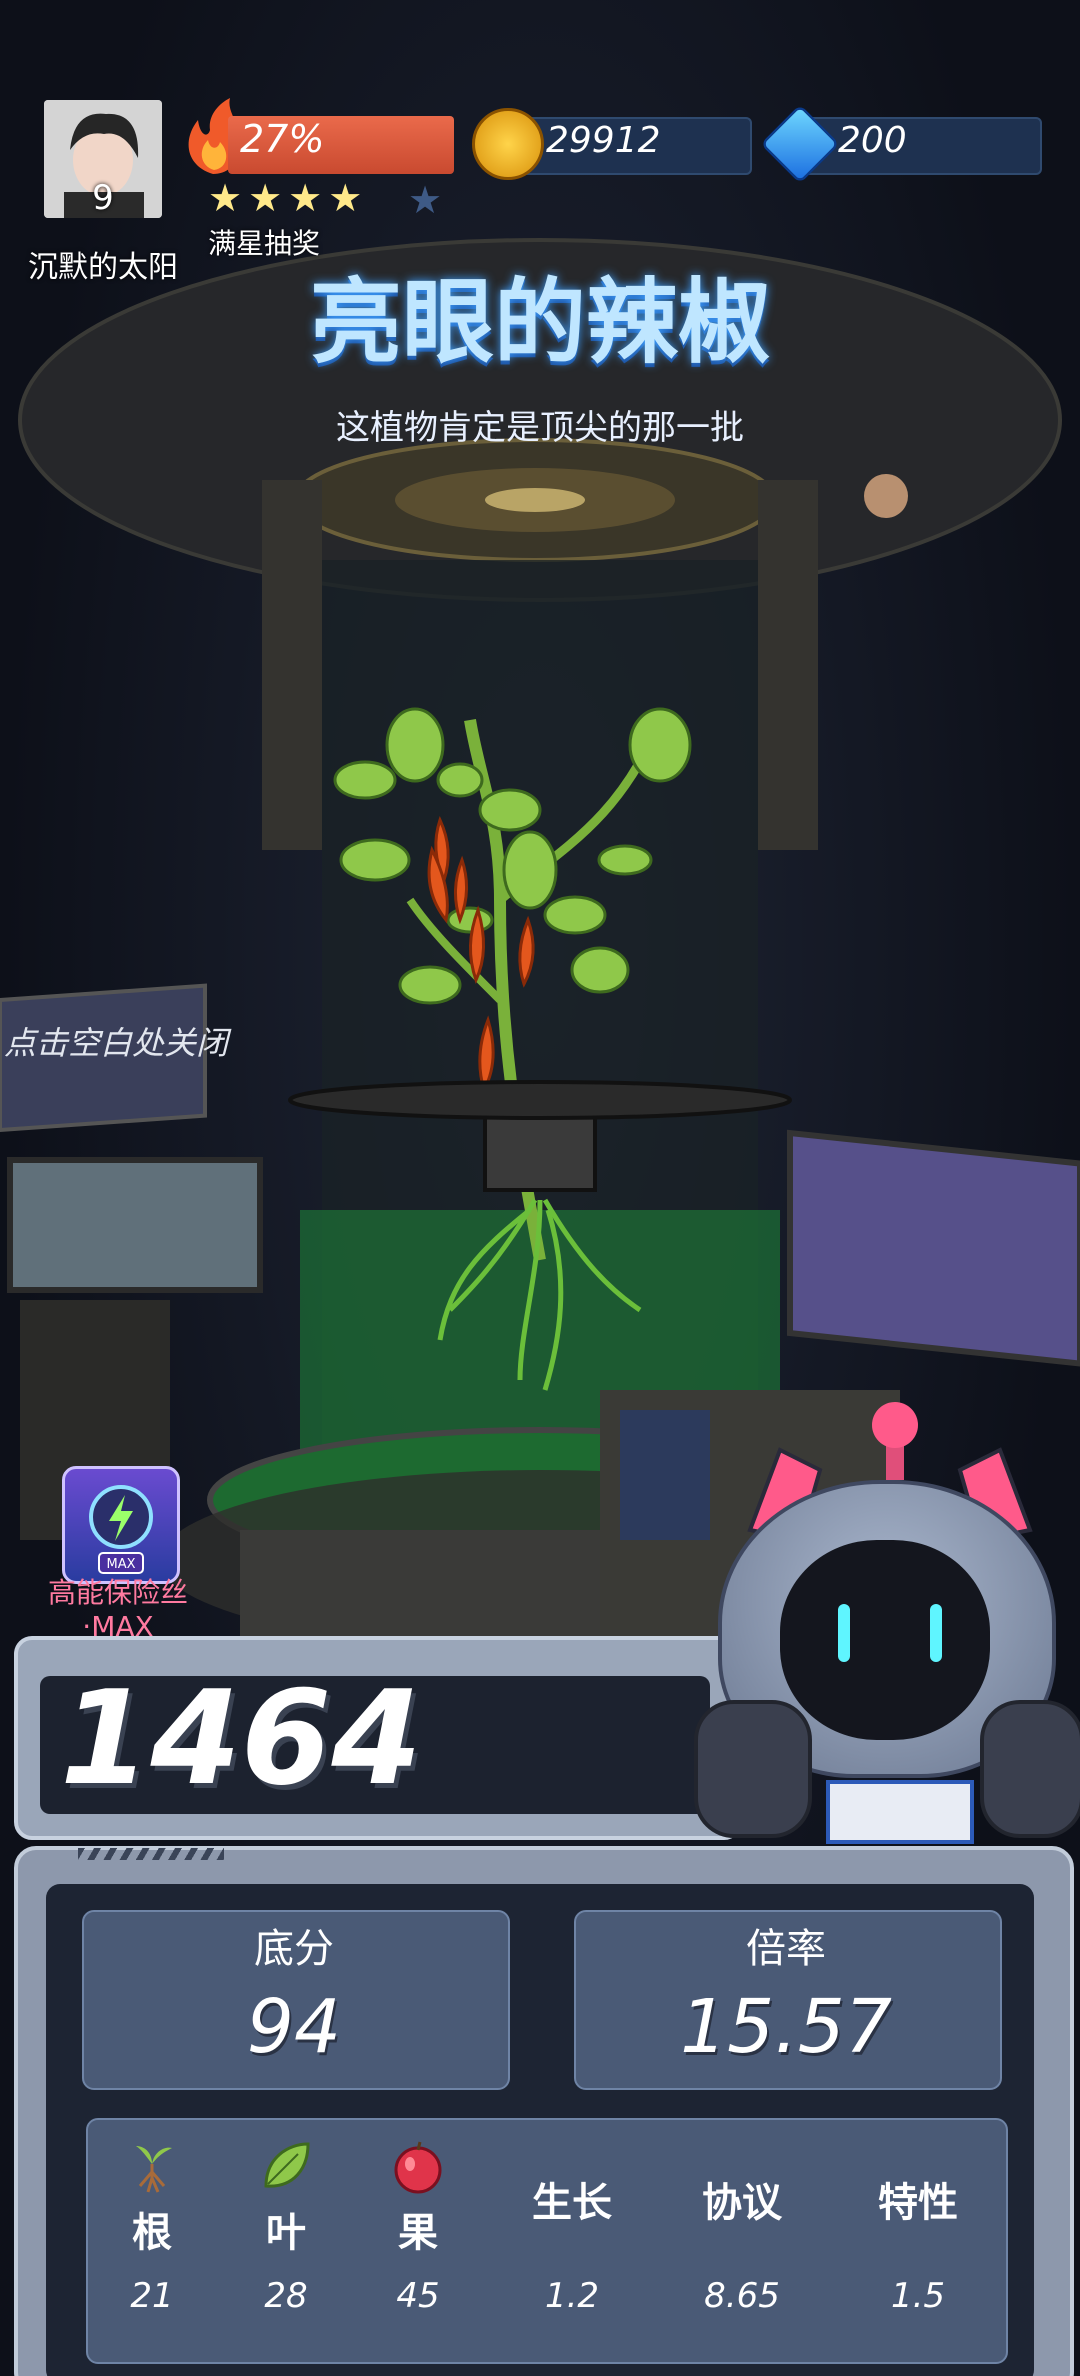  I want to click on attr-protocol-label: 协议, so click(742, 2203).